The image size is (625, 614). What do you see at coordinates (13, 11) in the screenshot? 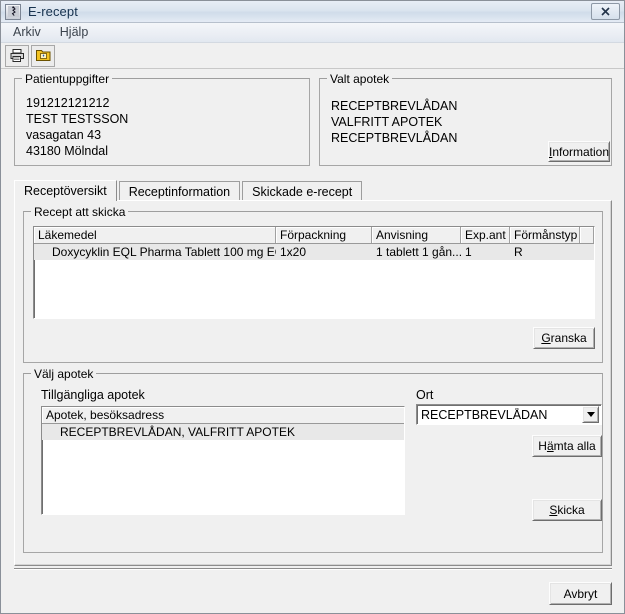
I see `app-icon` at bounding box center [13, 11].